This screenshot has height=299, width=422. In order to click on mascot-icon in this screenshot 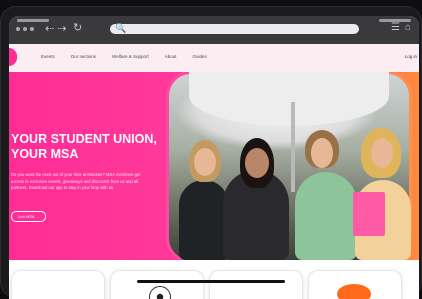, I will do `click(354, 291)`.